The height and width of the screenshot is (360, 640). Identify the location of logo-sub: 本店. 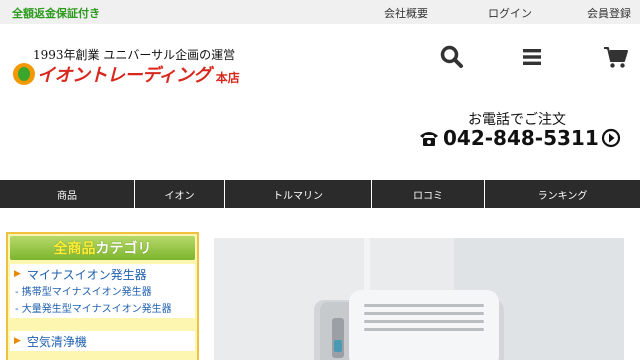
(227, 77).